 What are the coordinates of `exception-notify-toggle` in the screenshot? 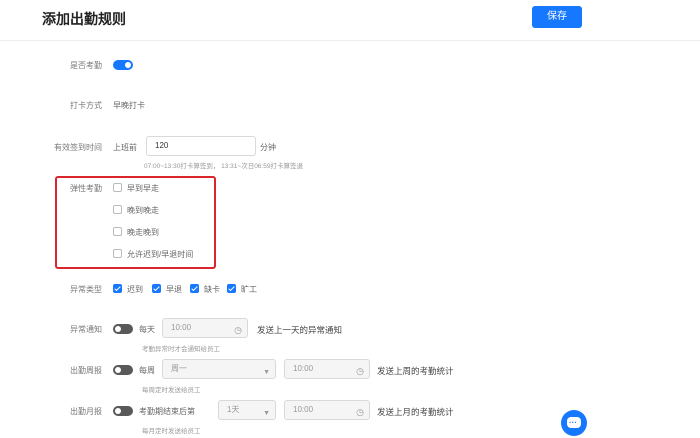 It's located at (123, 329).